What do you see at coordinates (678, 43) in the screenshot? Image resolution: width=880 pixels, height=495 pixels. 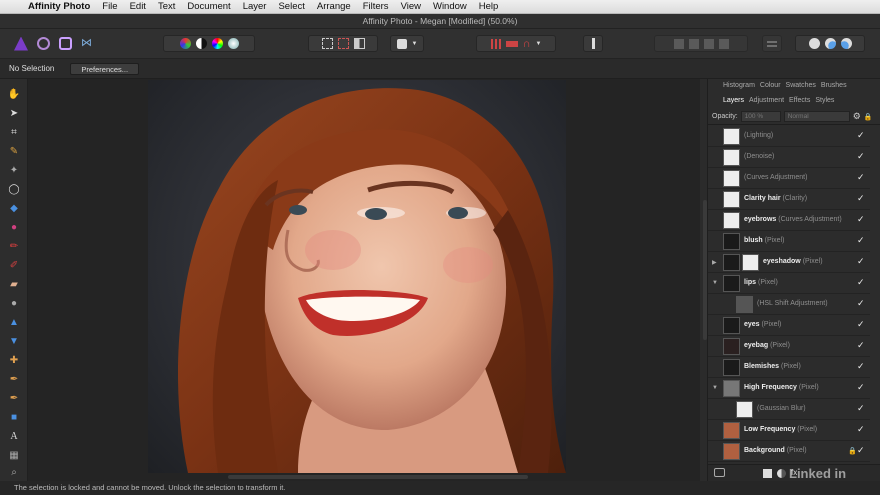 I see `move-back-icon` at bounding box center [678, 43].